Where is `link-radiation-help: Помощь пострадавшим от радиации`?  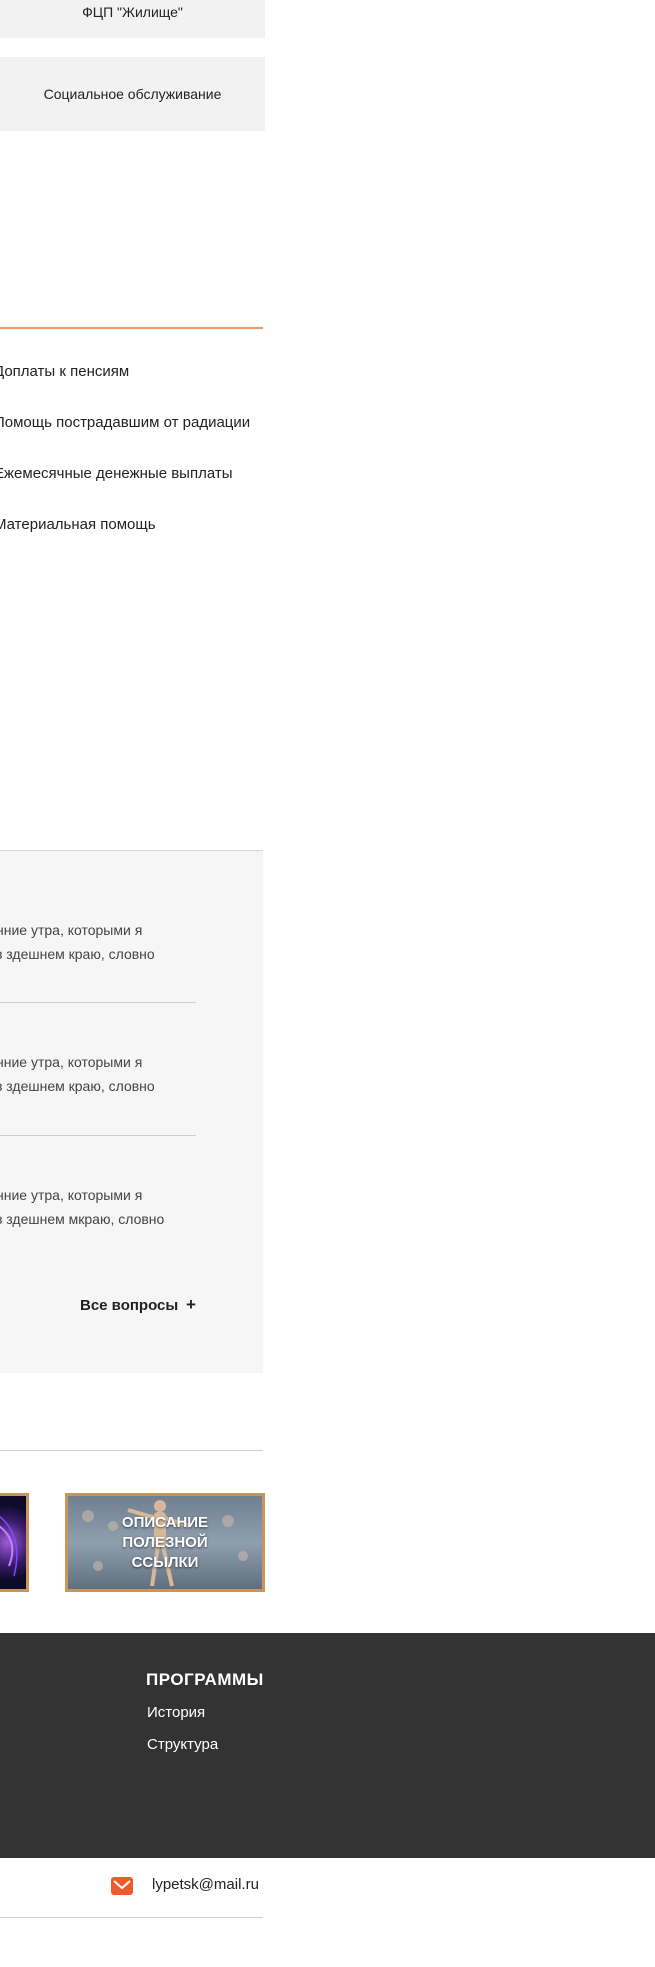 link-radiation-help: Помощь пострадавшим от радиации is located at coordinates (125, 422).